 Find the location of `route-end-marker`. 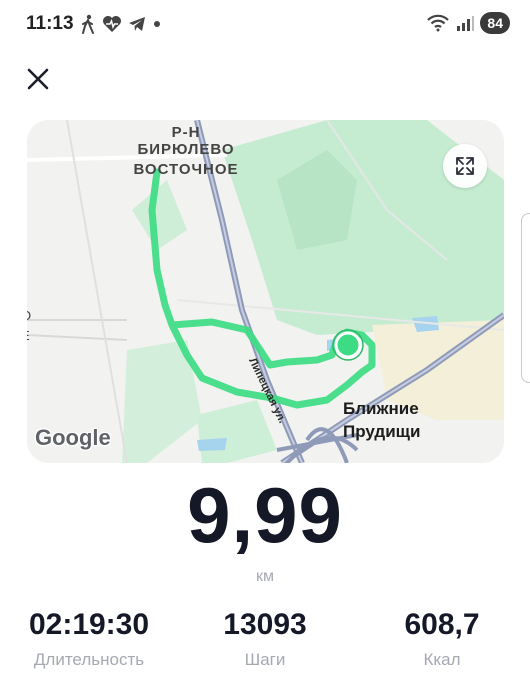

route-end-marker is located at coordinates (348, 345).